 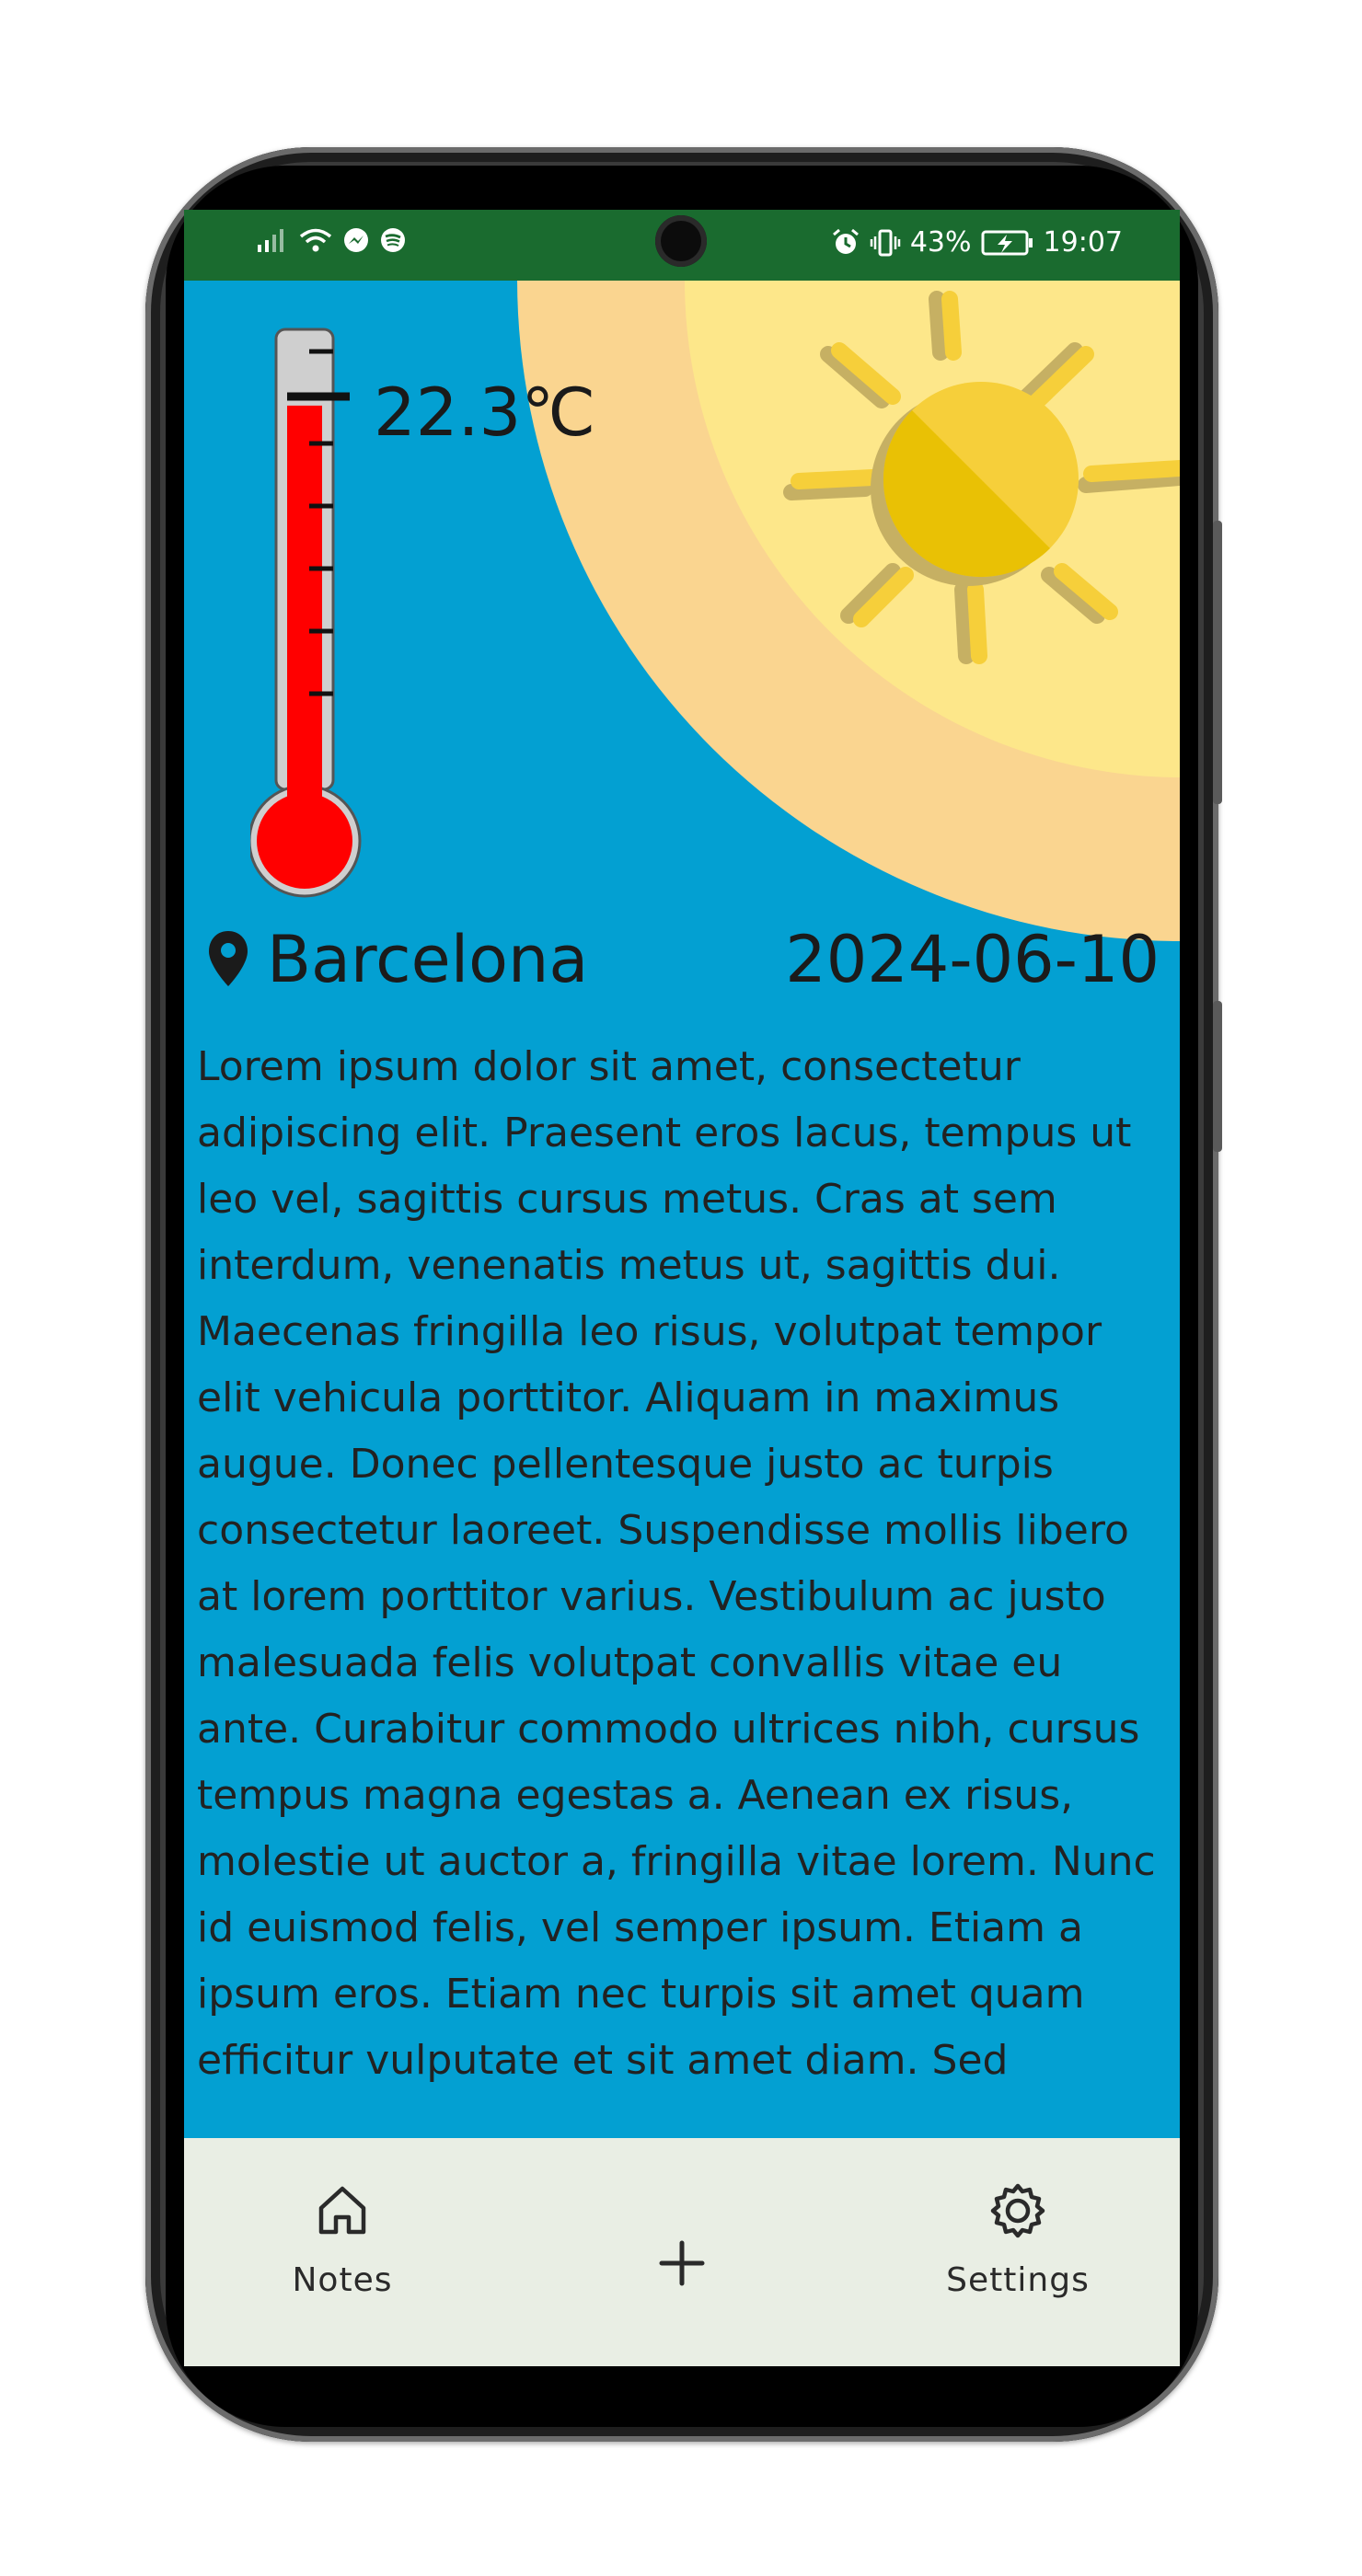 What do you see at coordinates (972, 959) in the screenshot?
I see `note-date: 2024-06-10` at bounding box center [972, 959].